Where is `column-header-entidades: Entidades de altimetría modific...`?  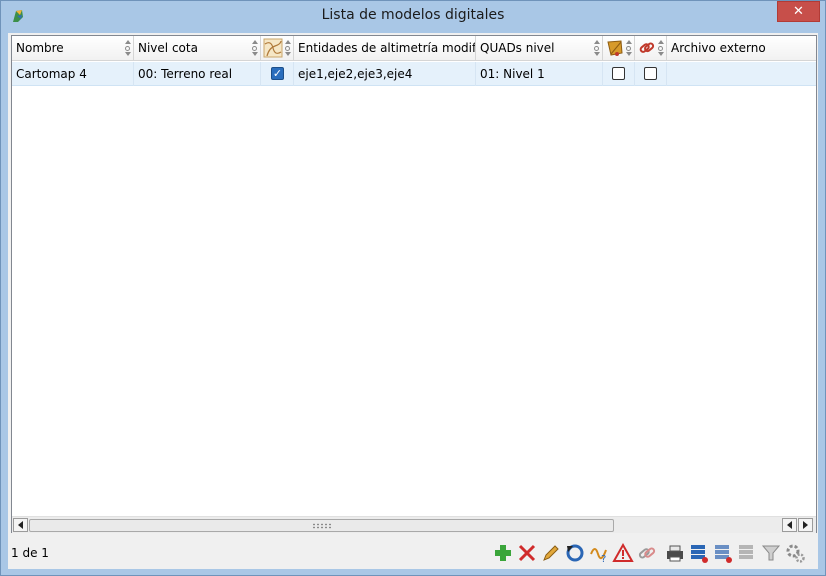 column-header-entidades: Entidades de altimetría modific... is located at coordinates (385, 48).